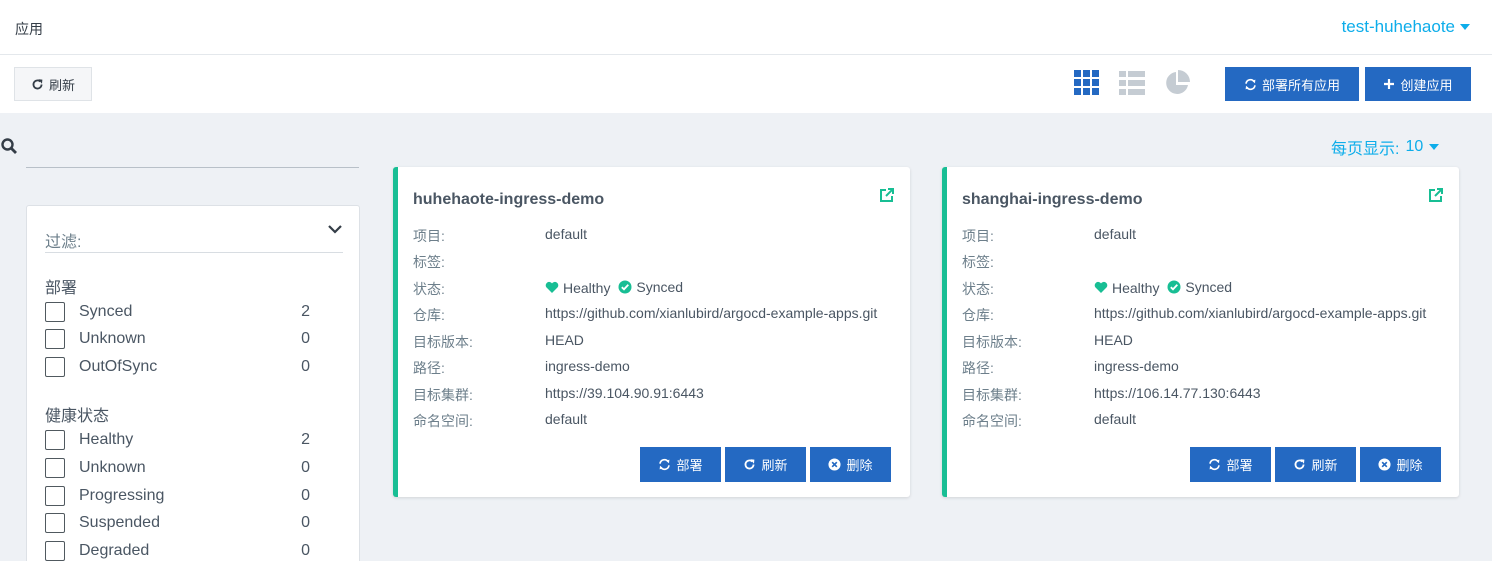 Image resolution: width=1492 pixels, height=561 pixels. Describe the element at coordinates (1398, 26) in the screenshot. I see `user-name: test-huhehaote` at that location.